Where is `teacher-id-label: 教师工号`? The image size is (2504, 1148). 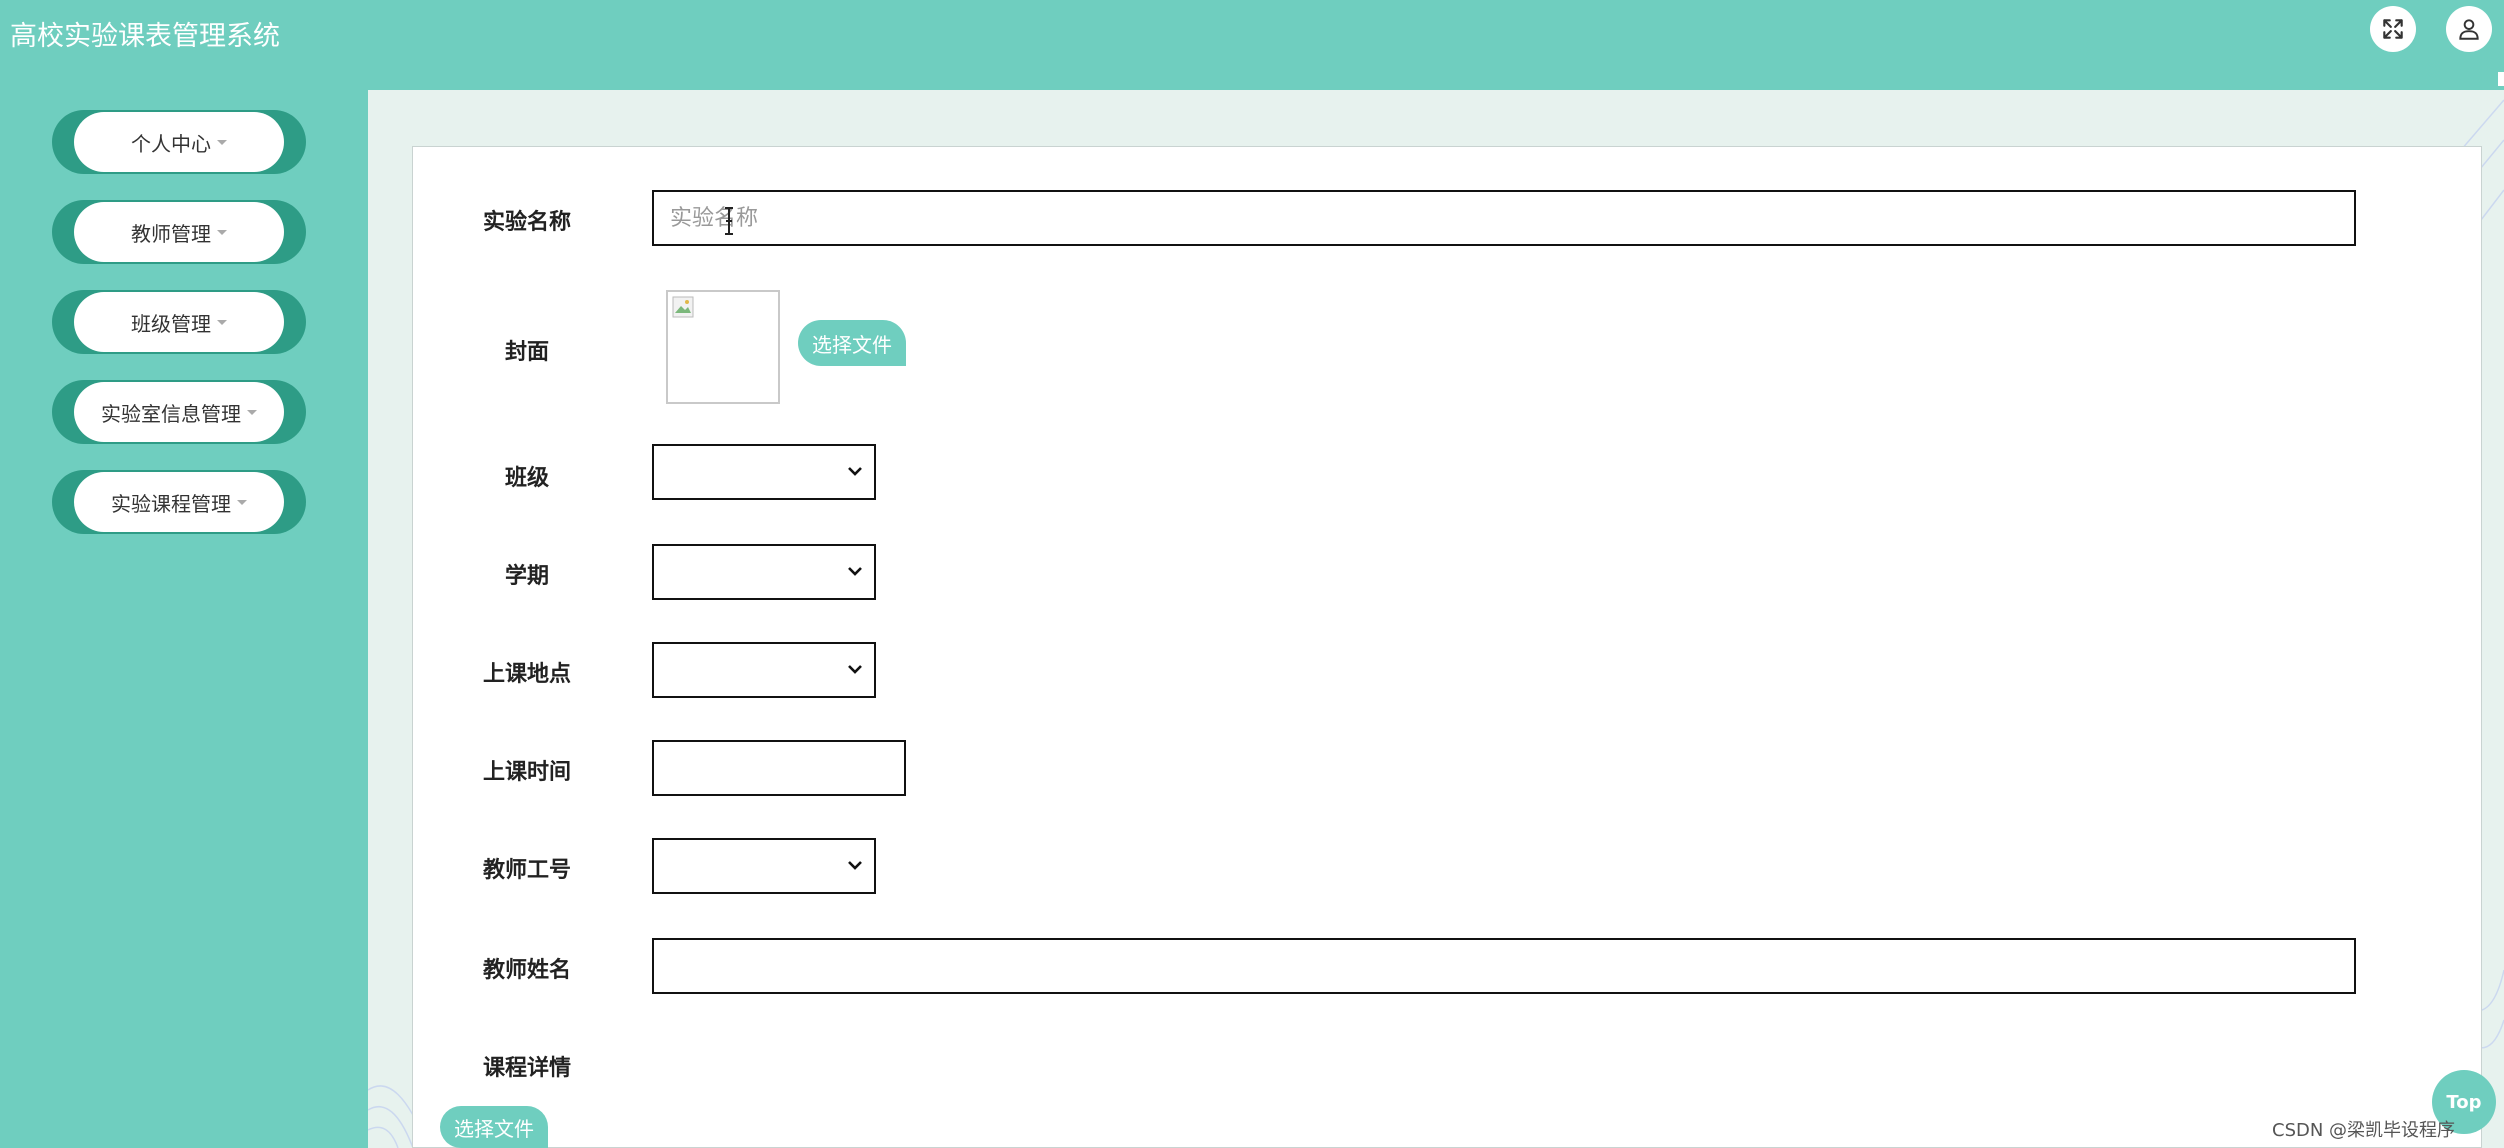 teacher-id-label: 教师工号 is located at coordinates (526, 870).